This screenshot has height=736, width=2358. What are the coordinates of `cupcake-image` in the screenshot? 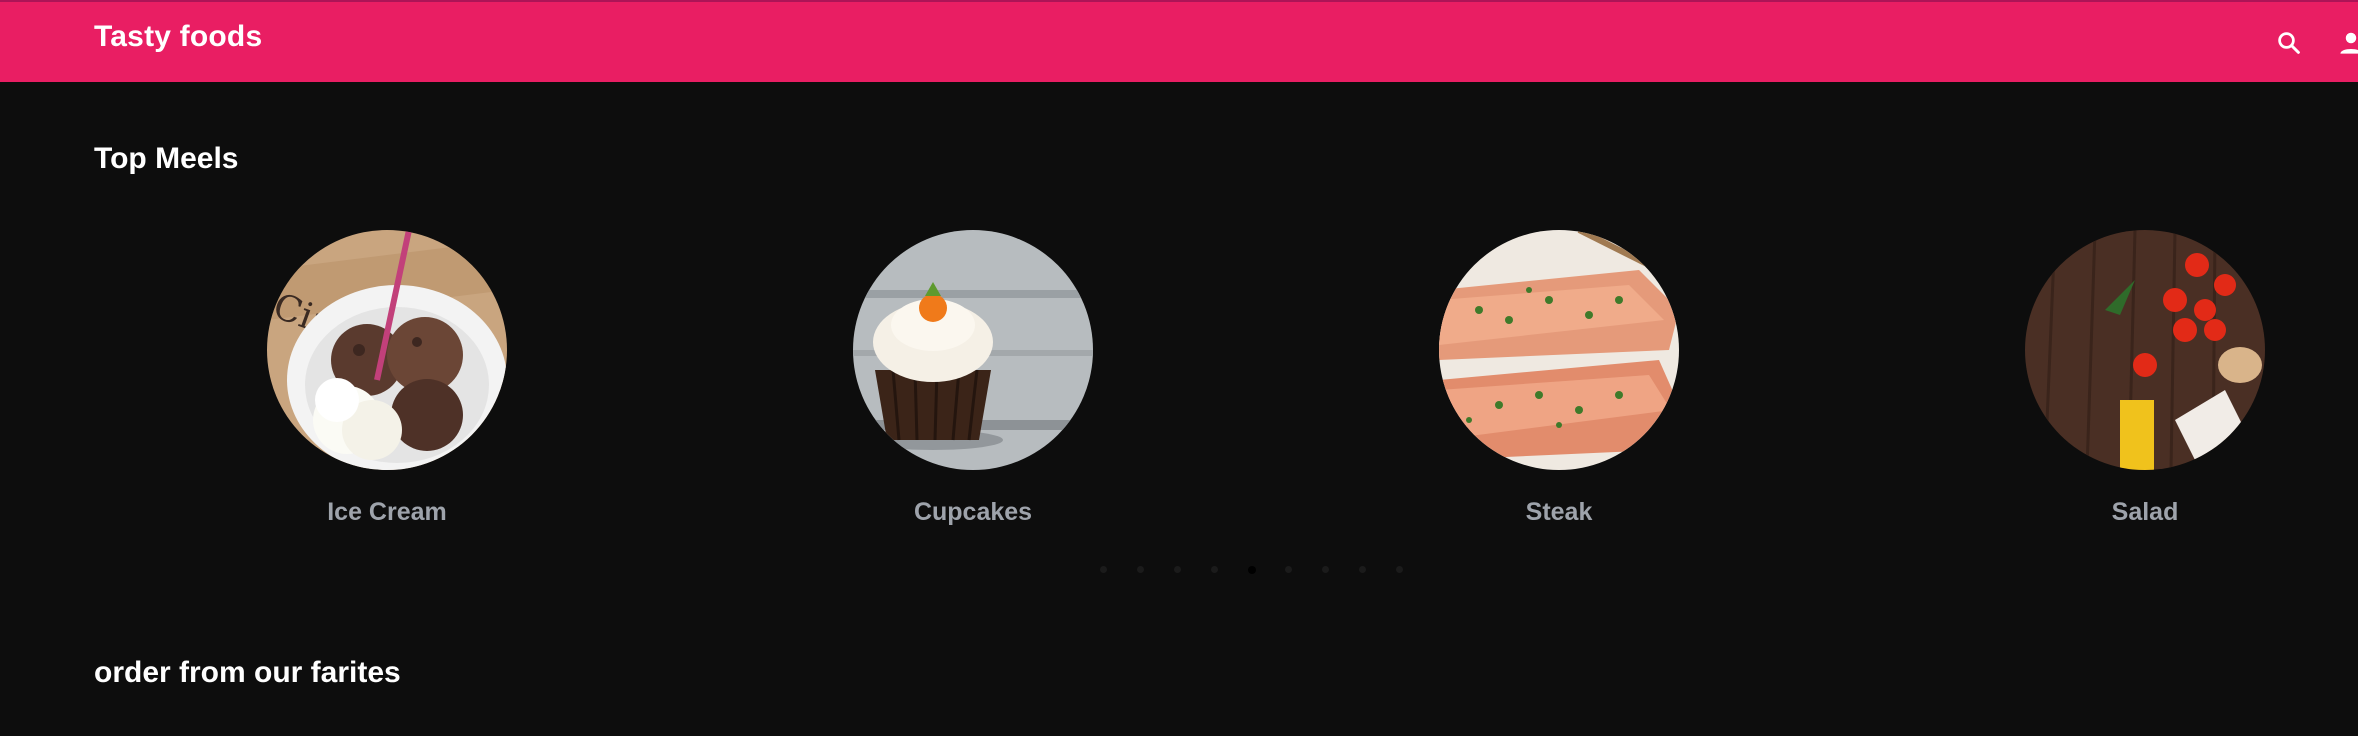 It's located at (973, 350).